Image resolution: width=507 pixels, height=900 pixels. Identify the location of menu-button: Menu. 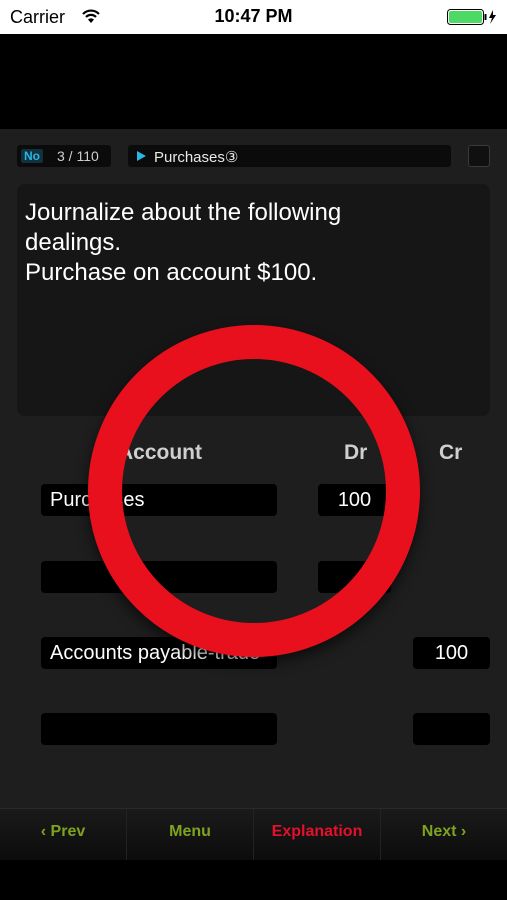
(190, 835).